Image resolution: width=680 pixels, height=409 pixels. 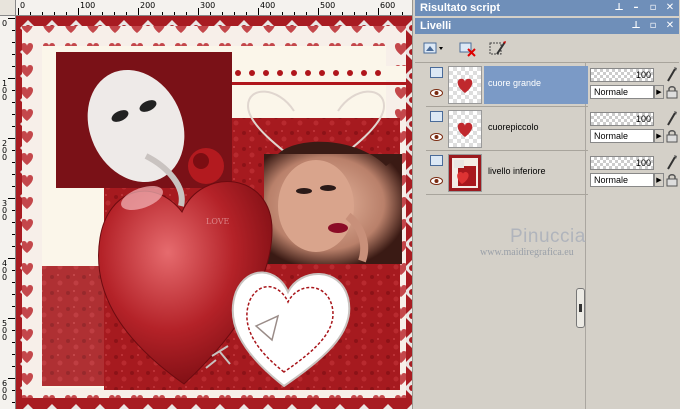 I want to click on layer-name-area: cuore grande, so click(x=536, y=85).